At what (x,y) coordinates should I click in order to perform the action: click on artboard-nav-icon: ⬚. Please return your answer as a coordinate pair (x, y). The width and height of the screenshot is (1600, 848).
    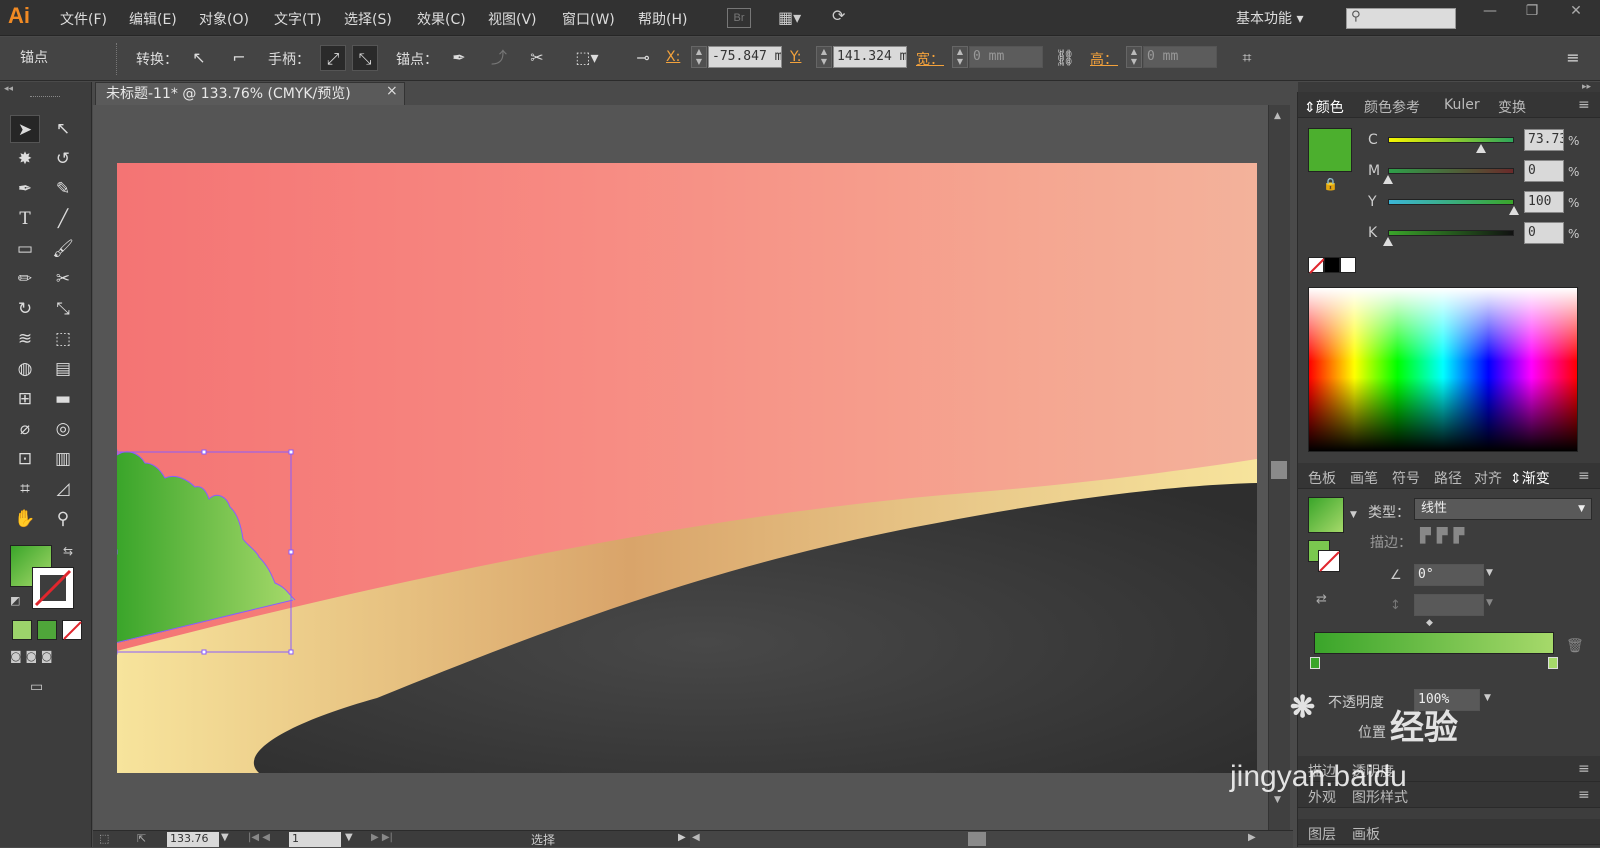
    Looking at the image, I should click on (104, 838).